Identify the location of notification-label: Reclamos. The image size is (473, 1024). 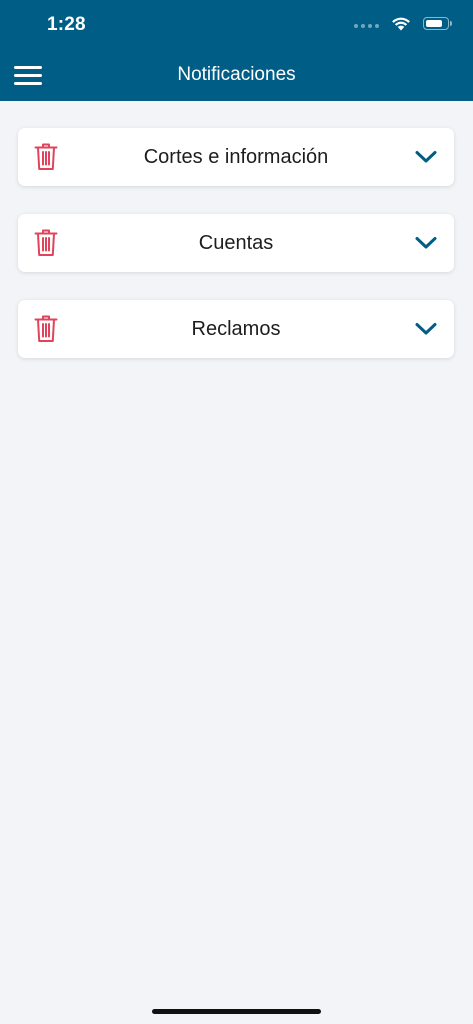
(236, 329).